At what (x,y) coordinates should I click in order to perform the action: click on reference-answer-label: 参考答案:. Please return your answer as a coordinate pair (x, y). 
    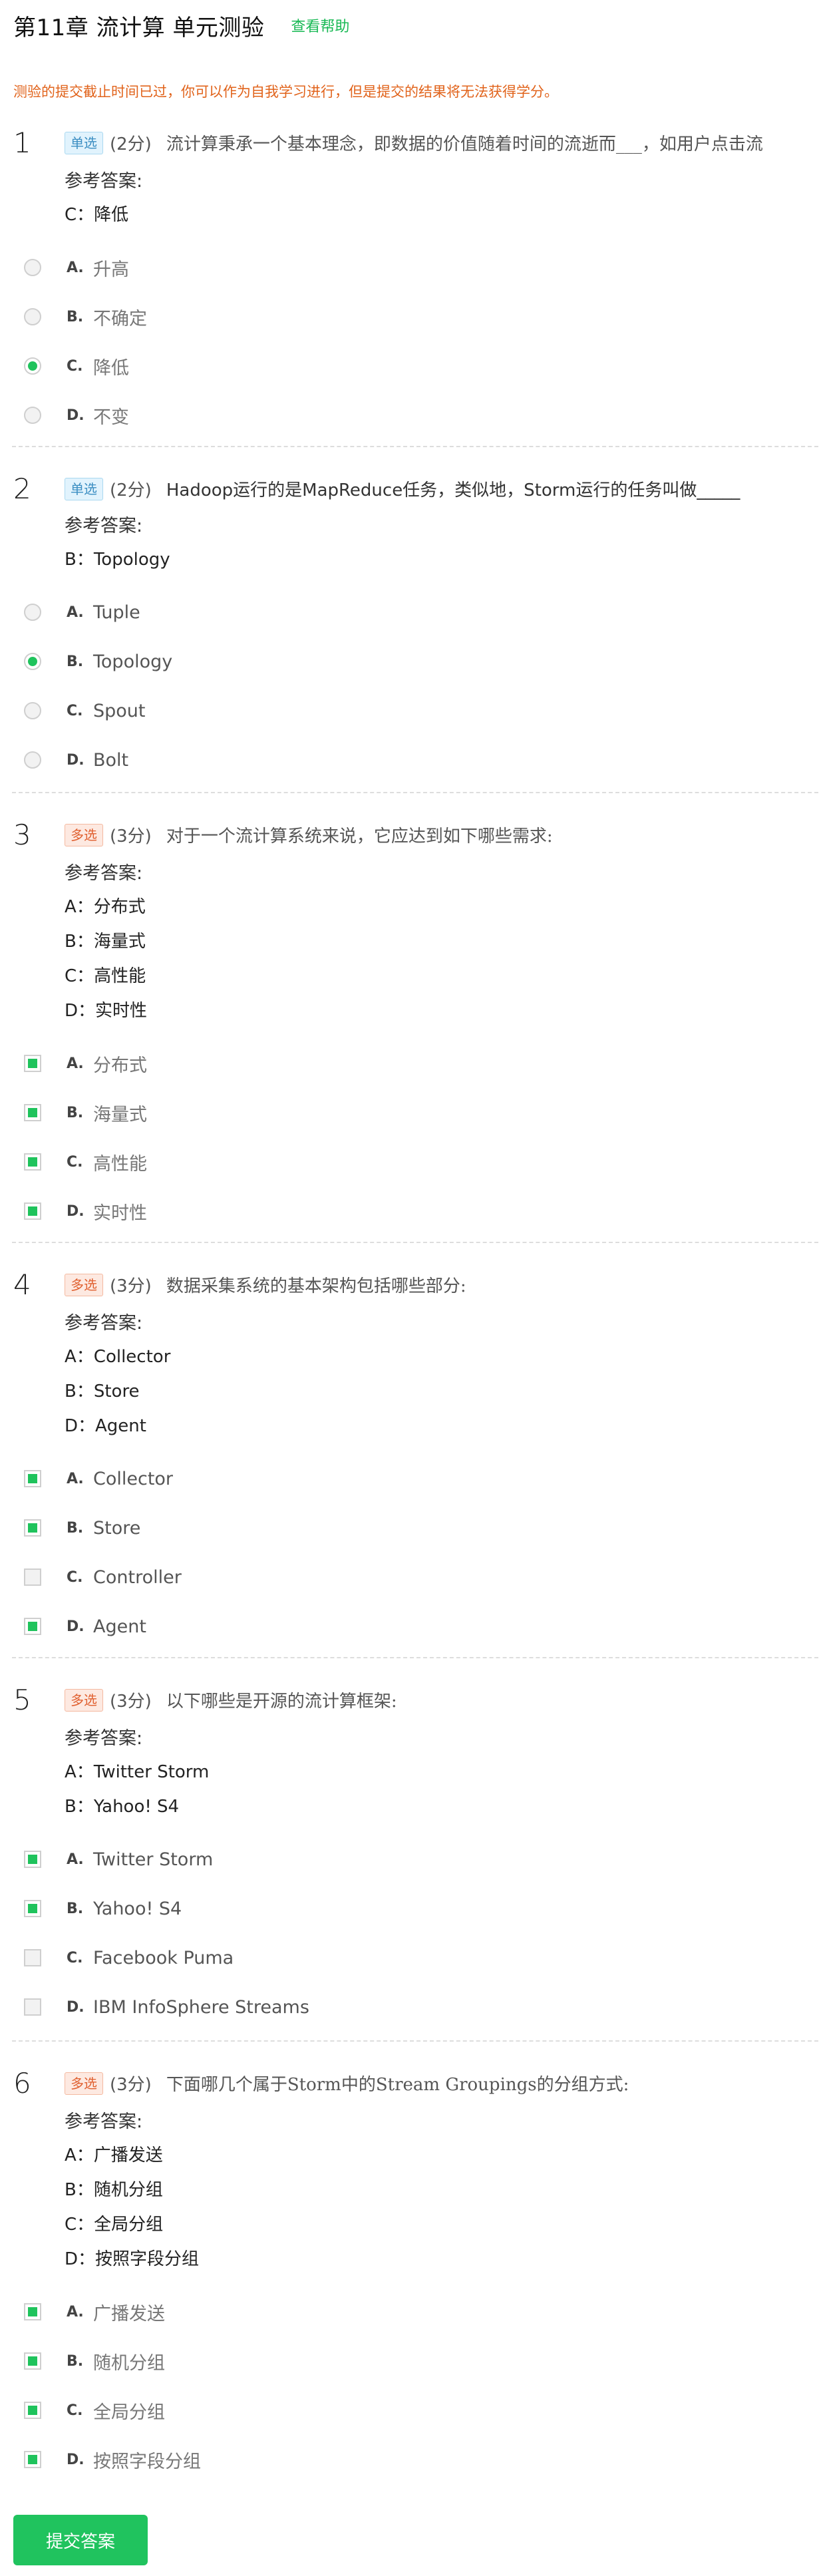
    Looking at the image, I should click on (104, 1739).